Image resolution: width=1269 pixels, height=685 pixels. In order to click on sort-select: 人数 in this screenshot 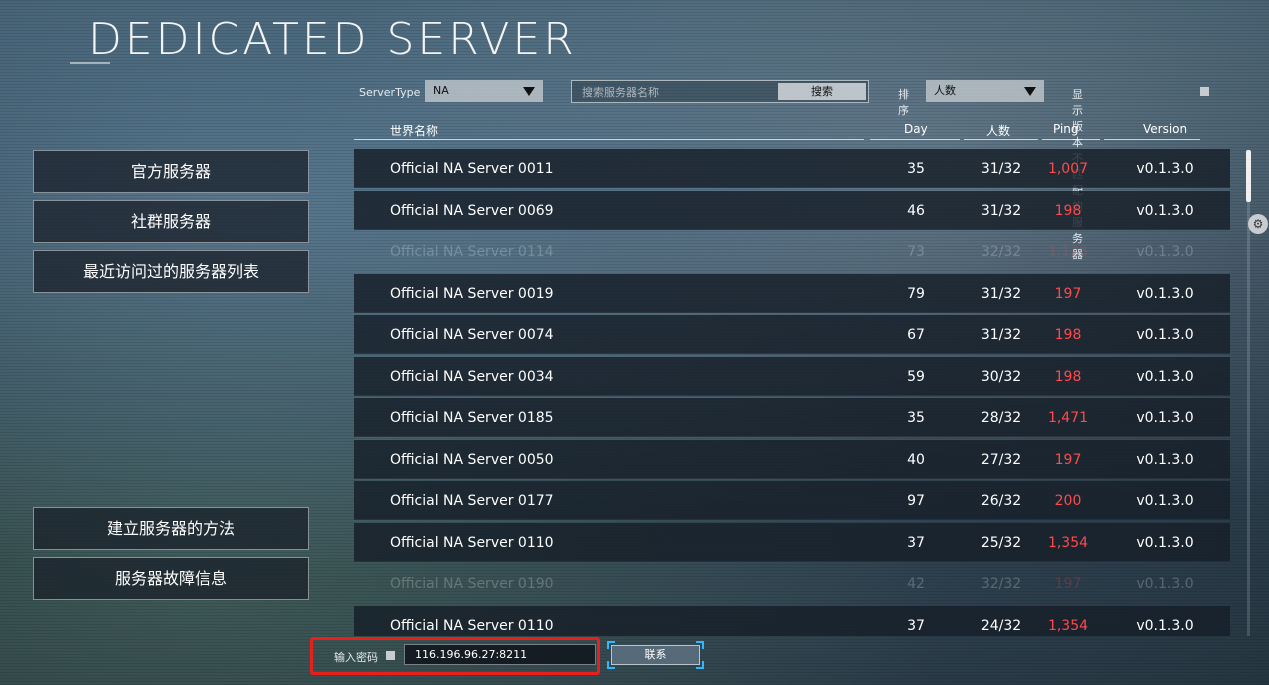, I will do `click(985, 91)`.